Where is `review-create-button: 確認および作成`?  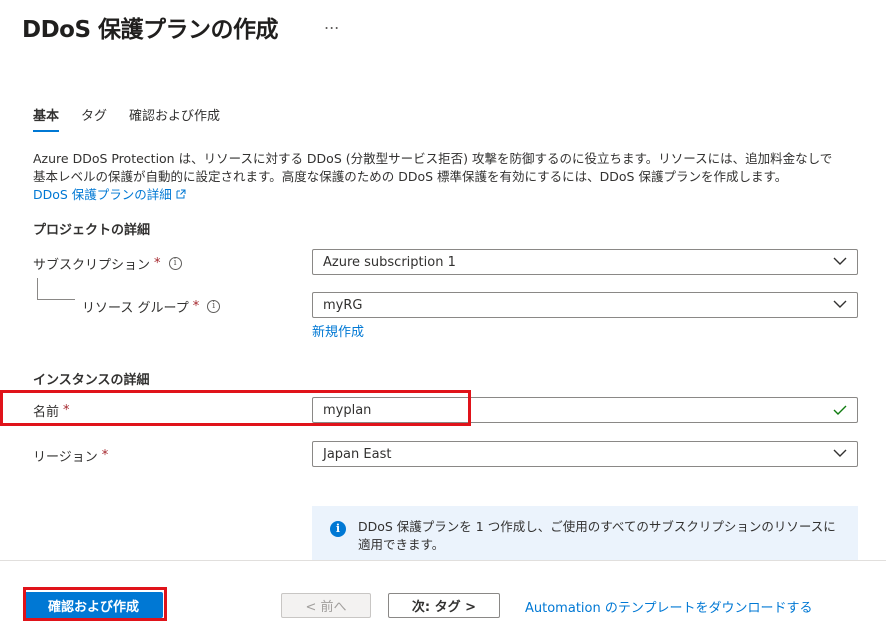
review-create-button: 確認および作成 is located at coordinates (93, 605).